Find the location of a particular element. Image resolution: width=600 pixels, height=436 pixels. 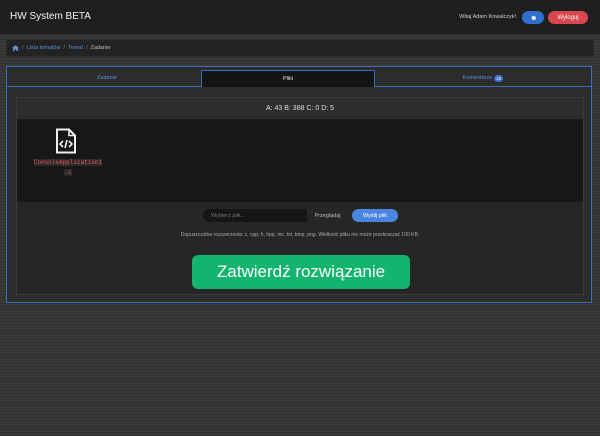

welcome-text: Witaj Adam Kowalczyk! is located at coordinates (487, 17).